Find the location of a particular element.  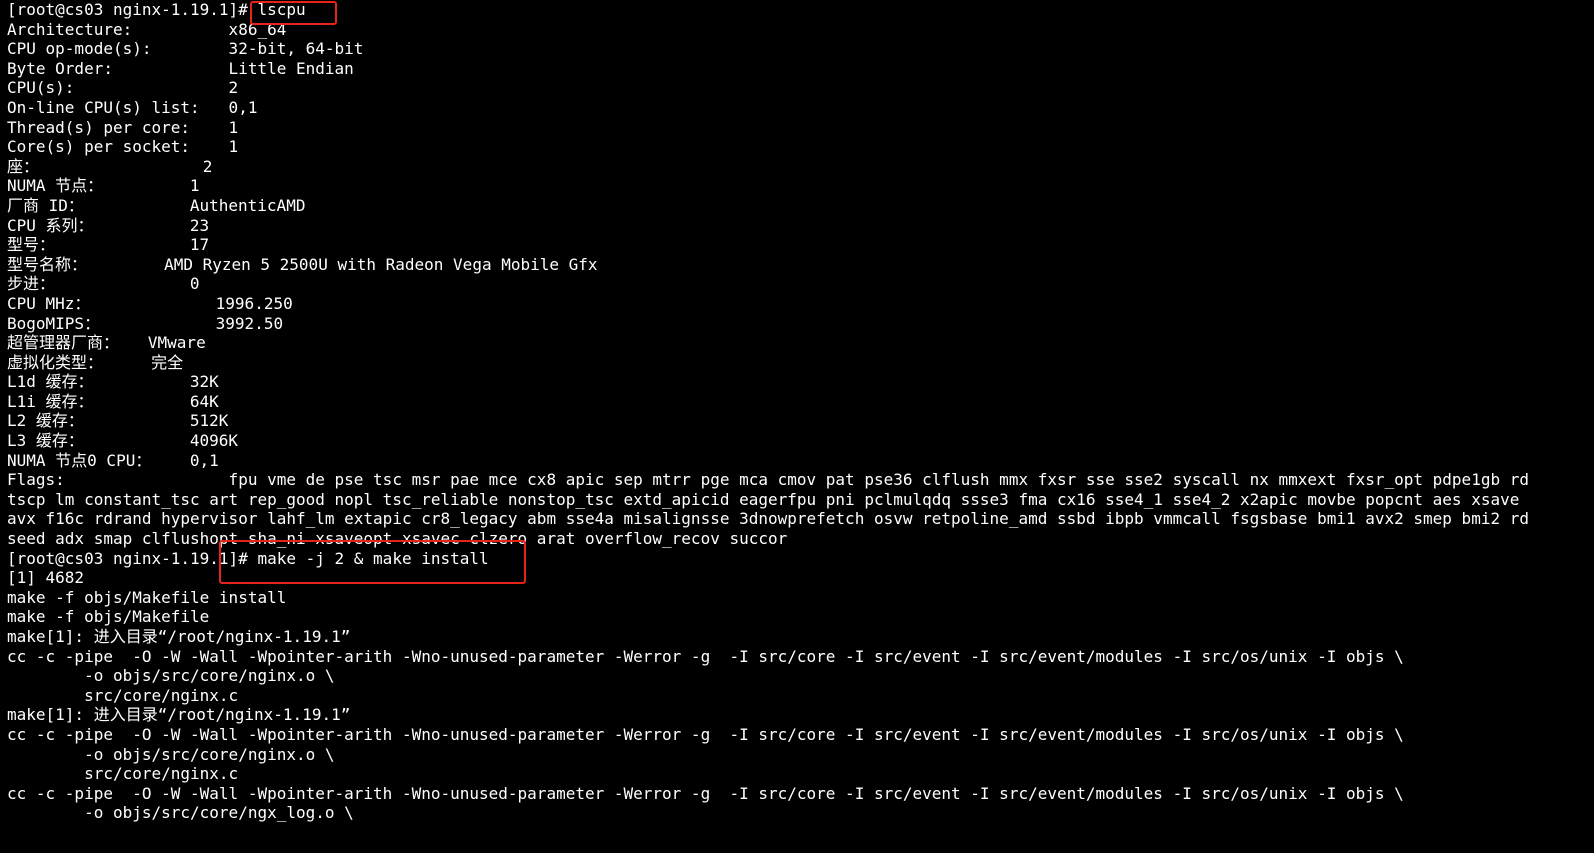

terminal-line: Core(s) per socket: 1 is located at coordinates (123, 147).